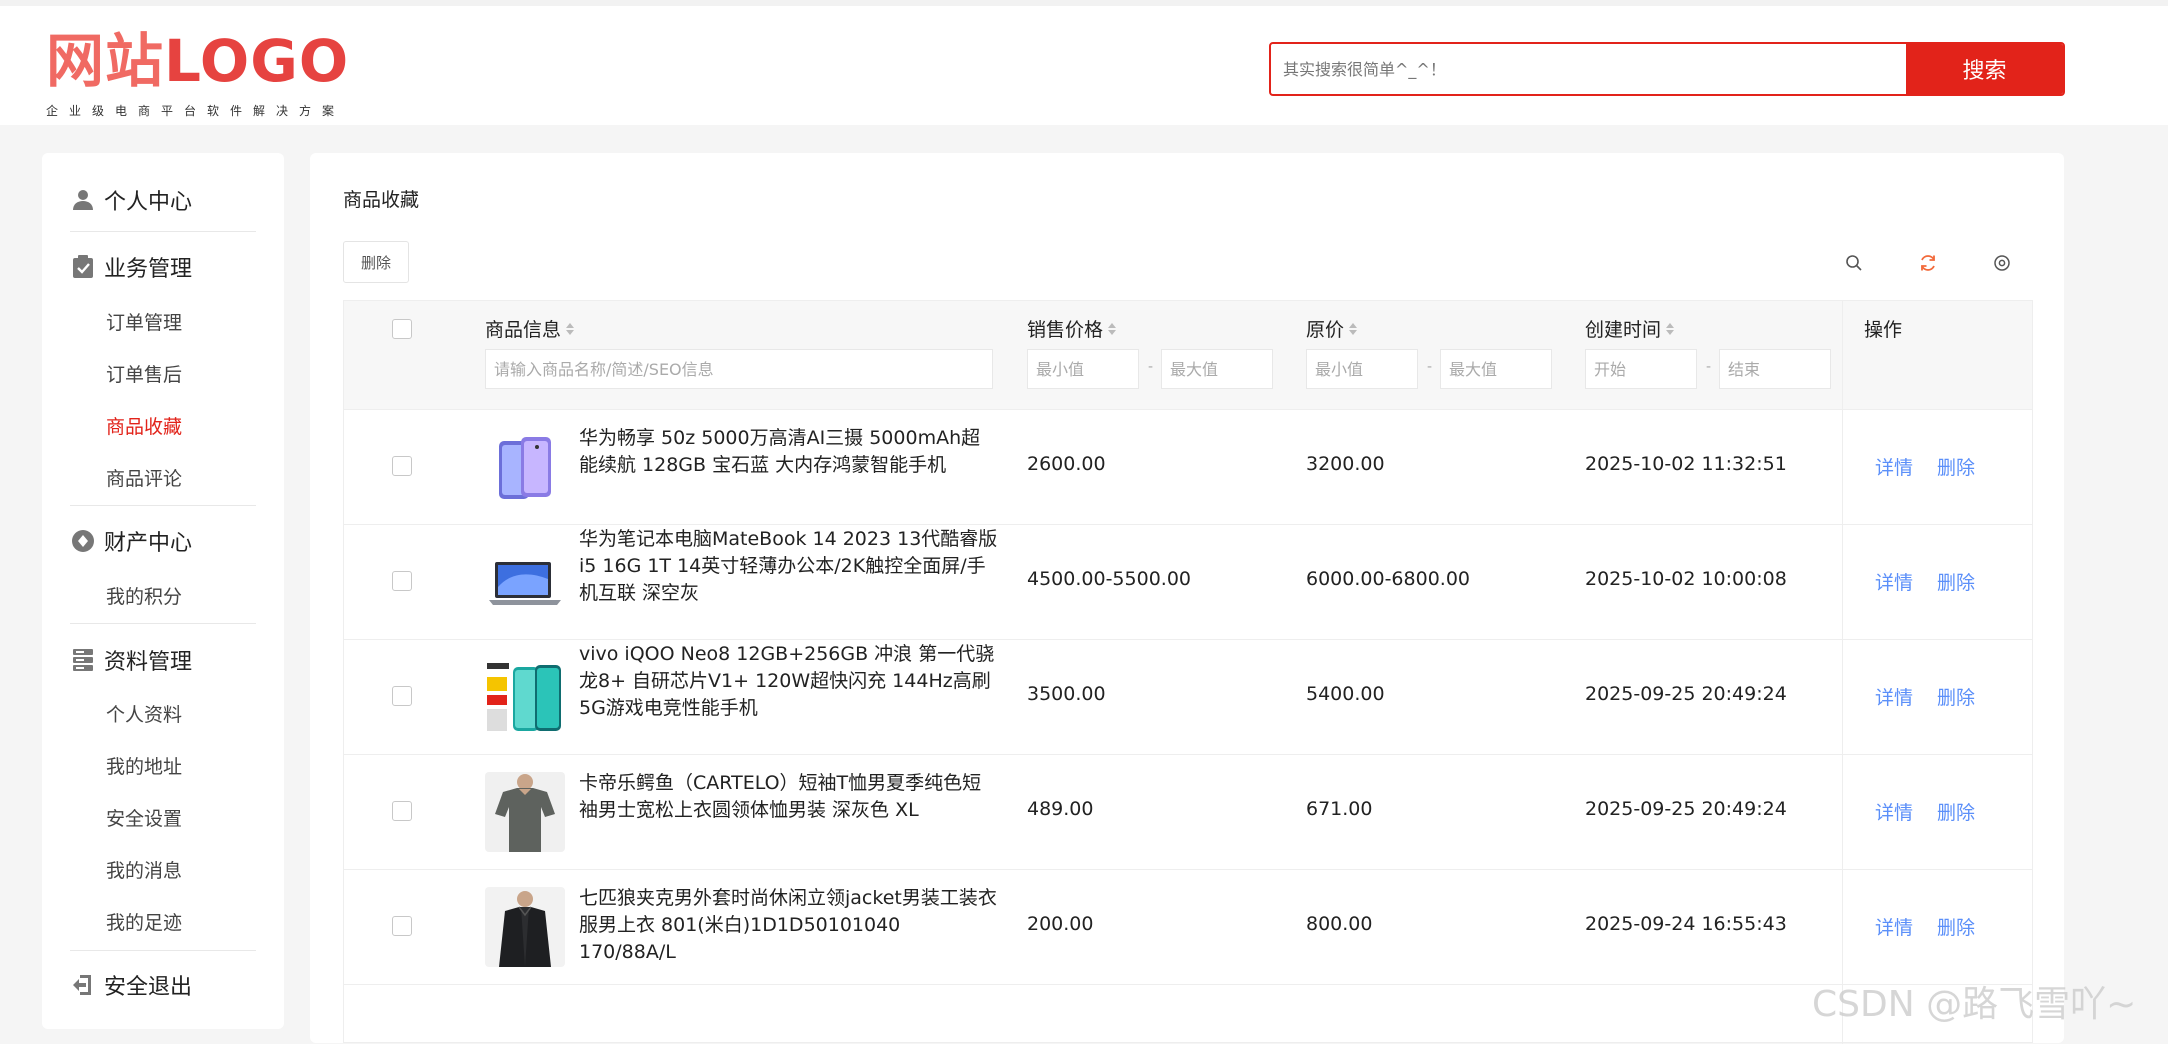  What do you see at coordinates (1984, 69) in the screenshot?
I see `search-button: 搜索` at bounding box center [1984, 69].